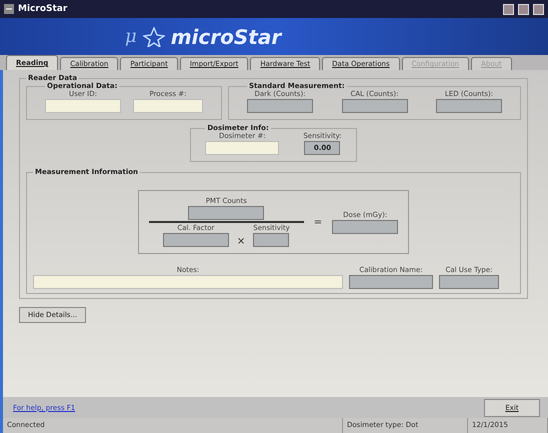 The height and width of the screenshot is (433, 548). What do you see at coordinates (523, 9) in the screenshot?
I see `maximize-button` at bounding box center [523, 9].